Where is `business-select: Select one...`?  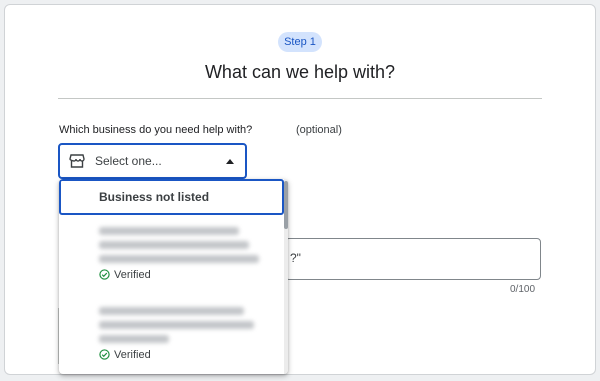 business-select: Select one... is located at coordinates (152, 161).